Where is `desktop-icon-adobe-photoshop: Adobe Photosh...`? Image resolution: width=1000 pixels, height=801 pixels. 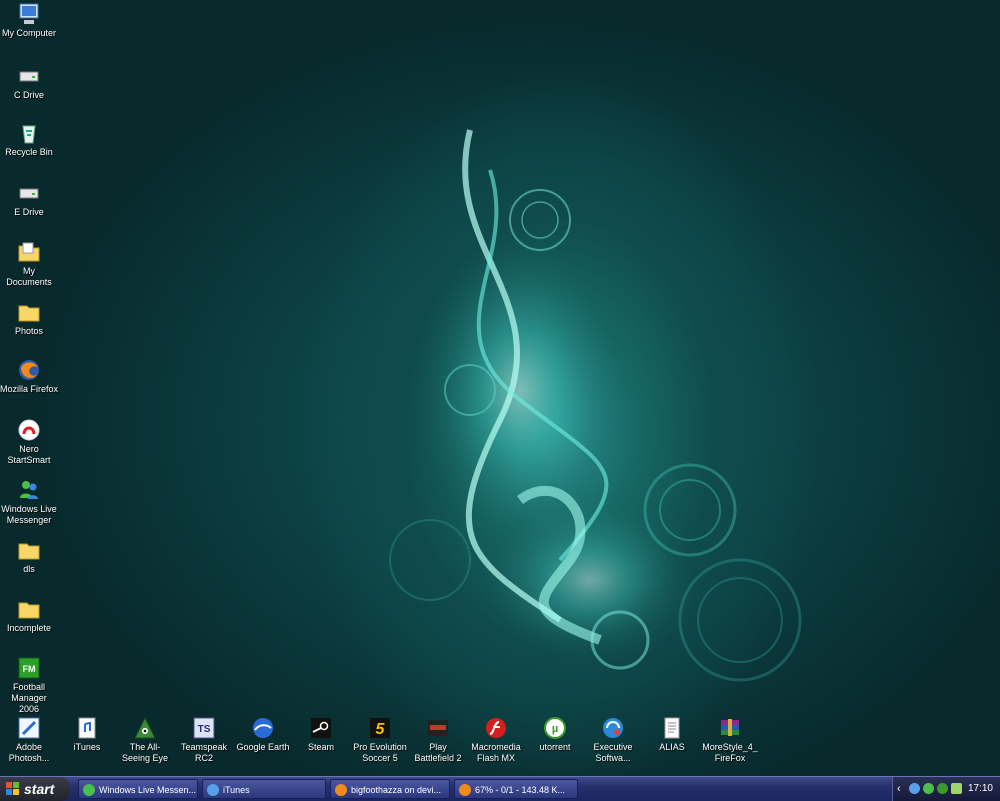
desktop-icon-adobe-photoshop: Adobe Photosh... is located at coordinates (29, 740).